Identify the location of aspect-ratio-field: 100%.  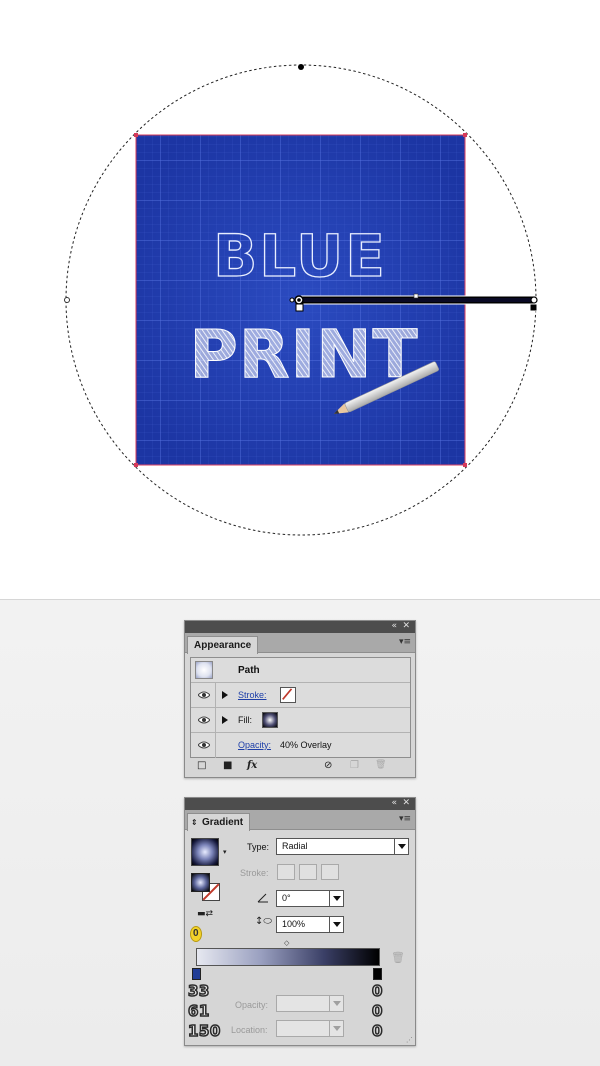
(310, 924).